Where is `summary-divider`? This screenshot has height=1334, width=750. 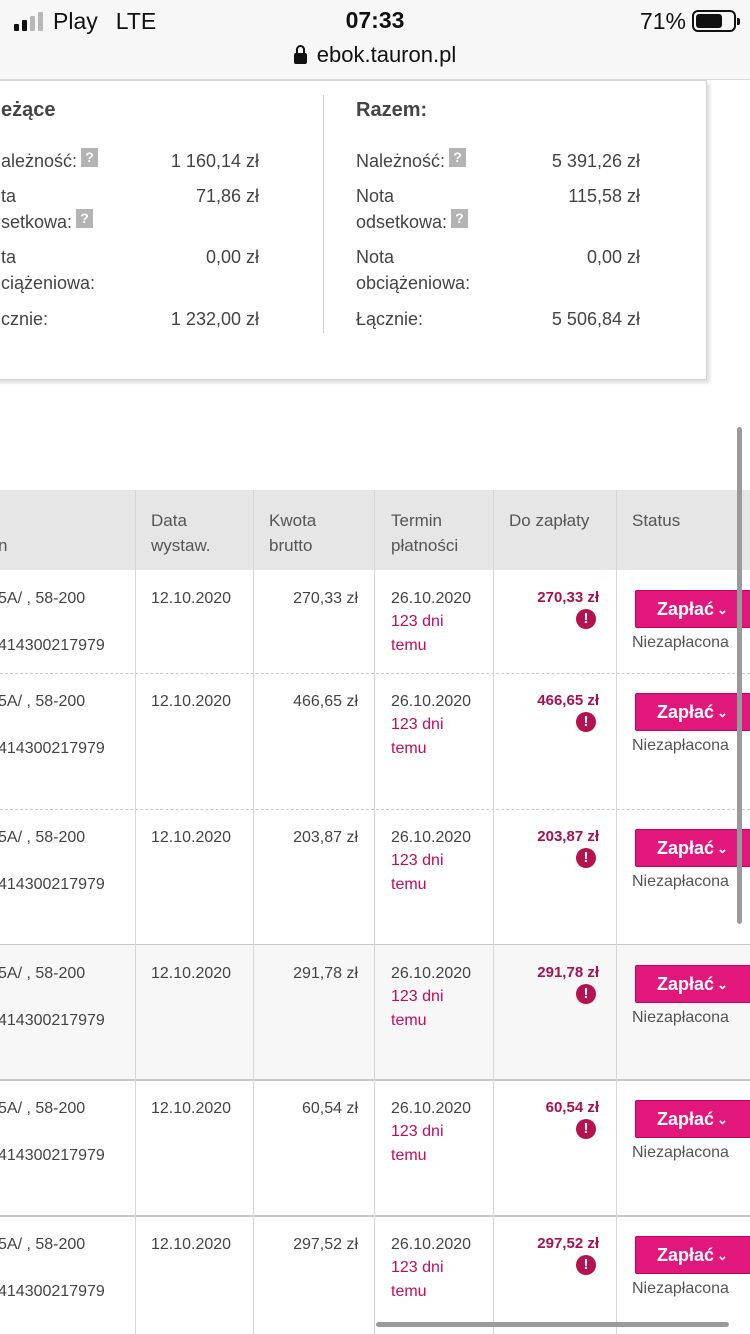
summary-divider is located at coordinates (323, 214).